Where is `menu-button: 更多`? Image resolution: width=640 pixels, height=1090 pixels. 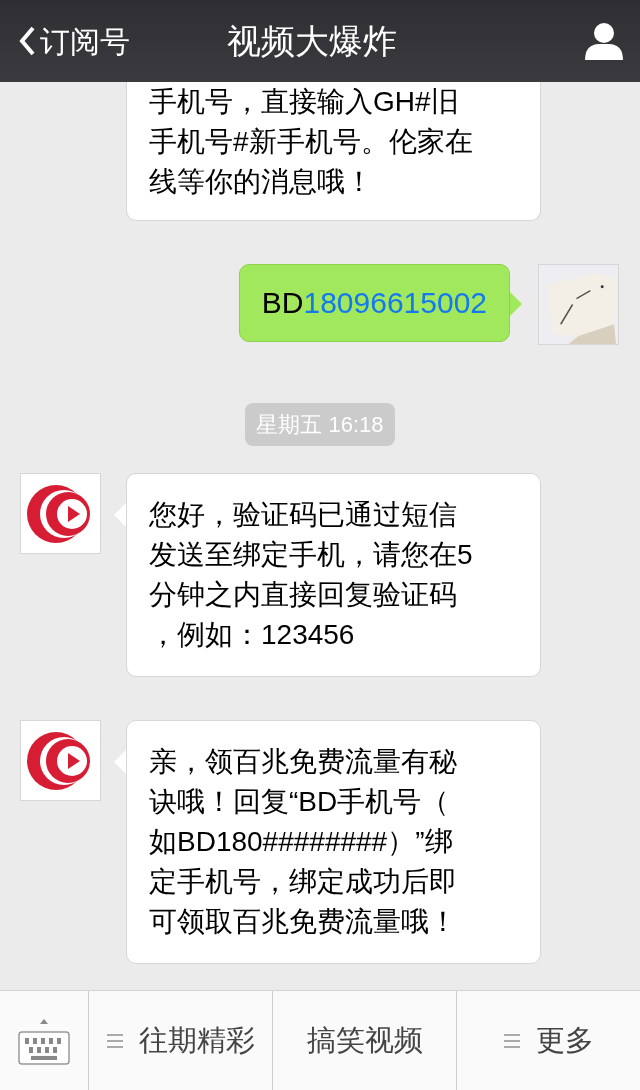 menu-button: 更多 is located at coordinates (548, 1040).